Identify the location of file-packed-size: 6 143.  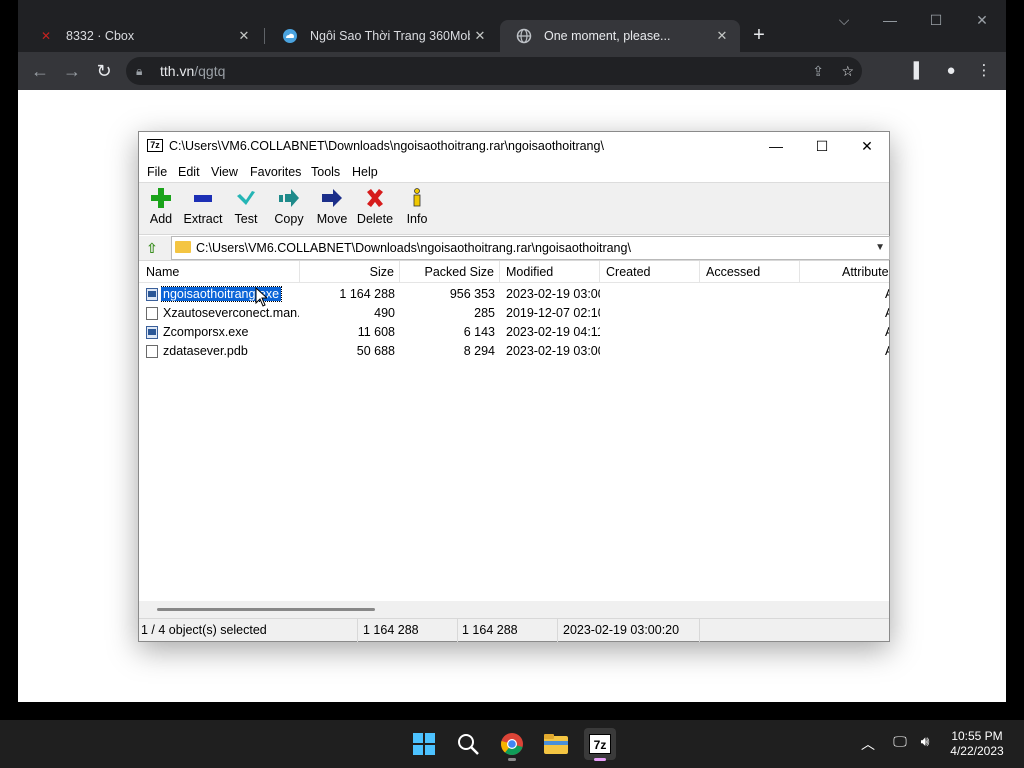
(479, 332).